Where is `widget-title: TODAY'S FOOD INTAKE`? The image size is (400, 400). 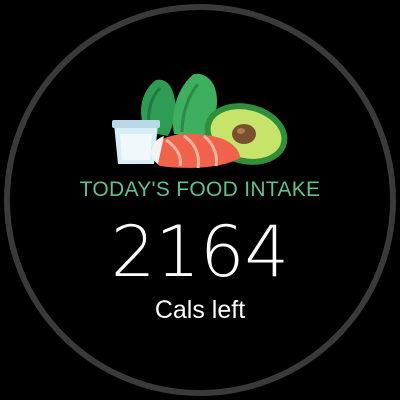 widget-title: TODAY'S FOOD INTAKE is located at coordinates (200, 189).